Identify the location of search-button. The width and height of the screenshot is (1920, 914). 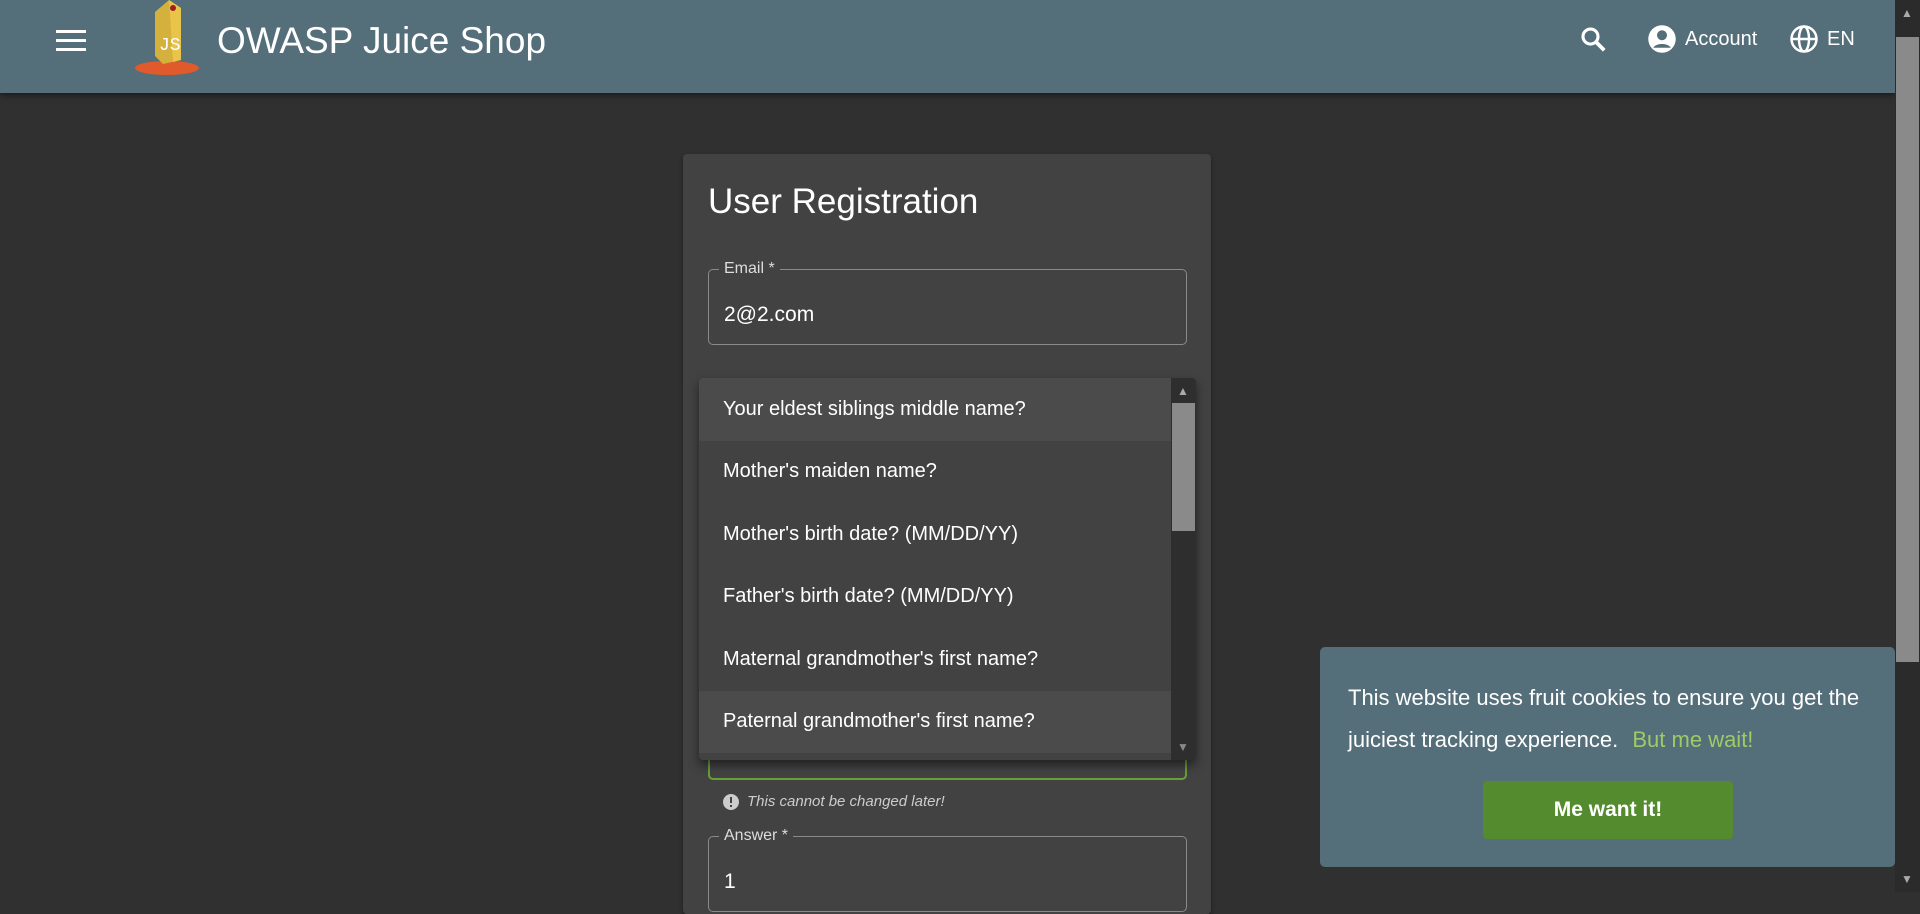
(1593, 39).